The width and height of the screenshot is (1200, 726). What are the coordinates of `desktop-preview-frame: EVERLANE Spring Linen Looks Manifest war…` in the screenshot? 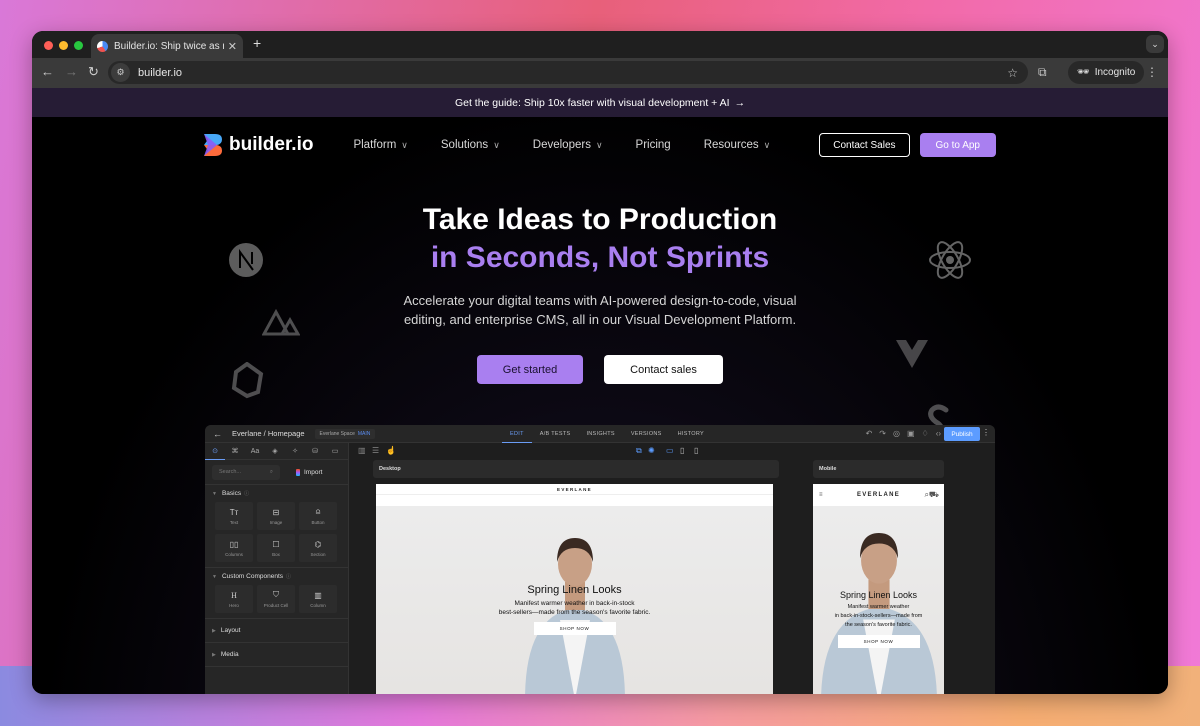 It's located at (574, 589).